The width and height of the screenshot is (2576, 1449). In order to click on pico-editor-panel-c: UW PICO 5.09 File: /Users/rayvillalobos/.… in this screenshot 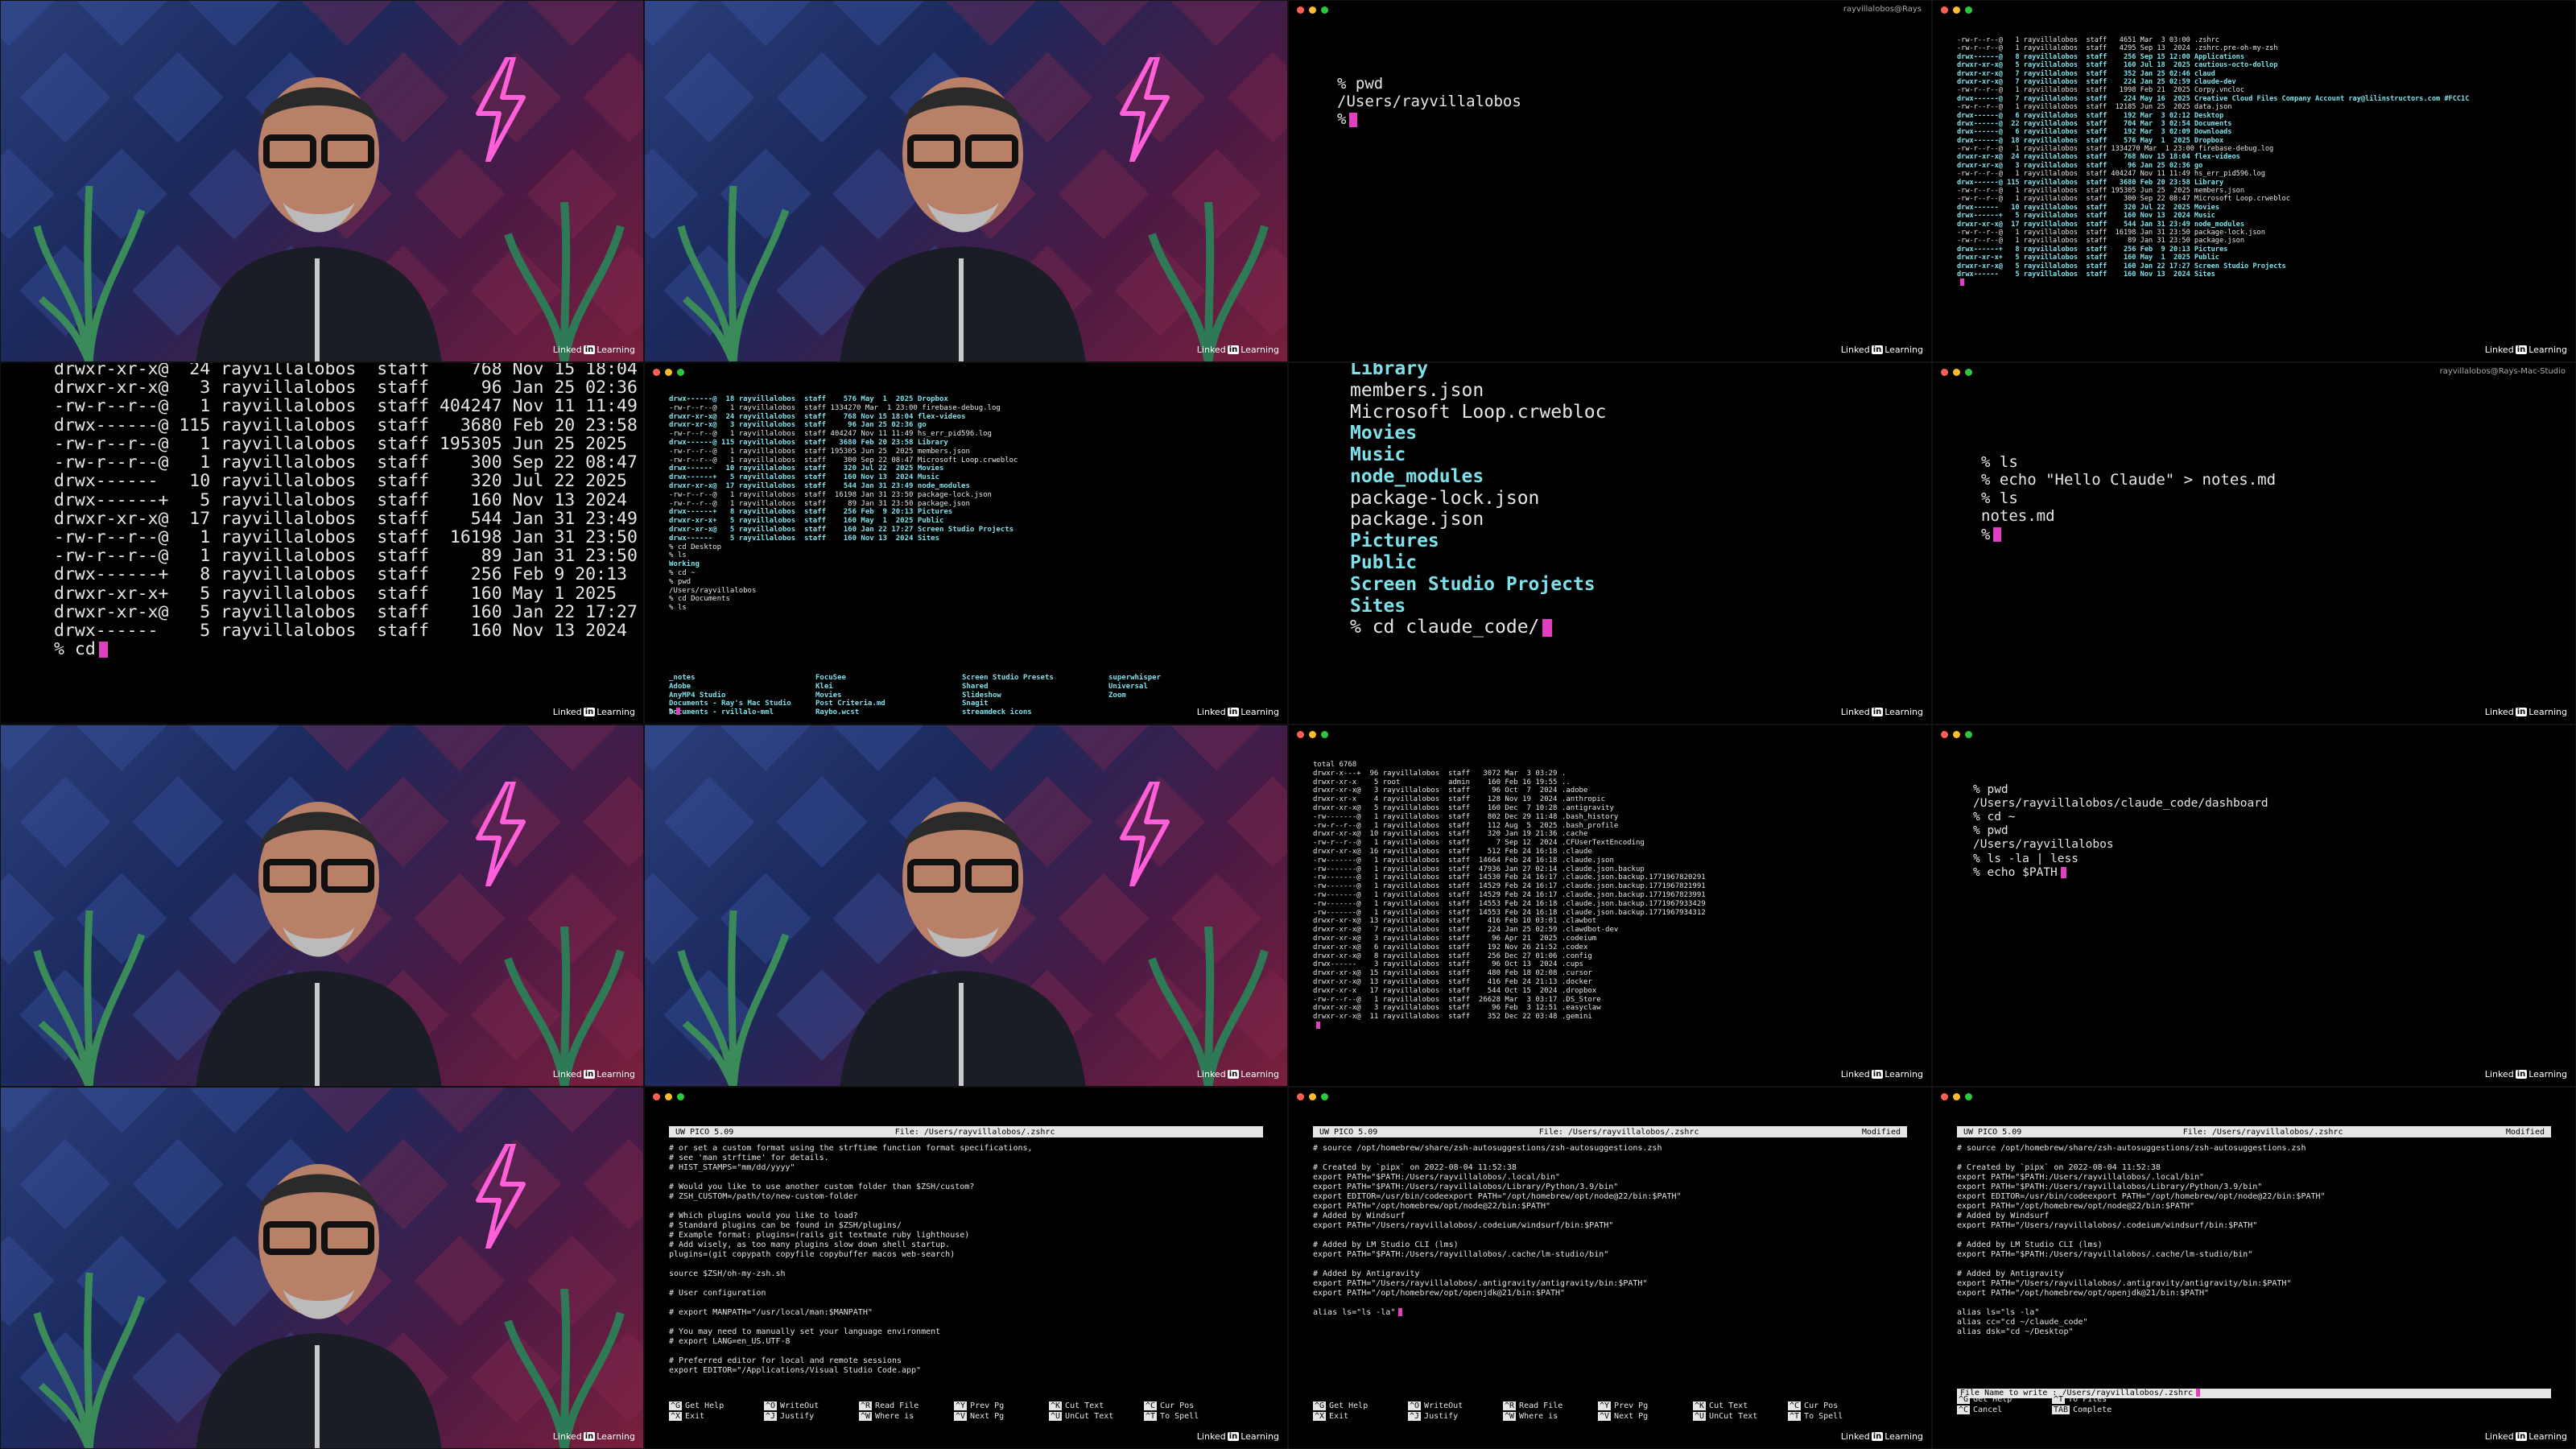, I will do `click(2254, 1268)`.